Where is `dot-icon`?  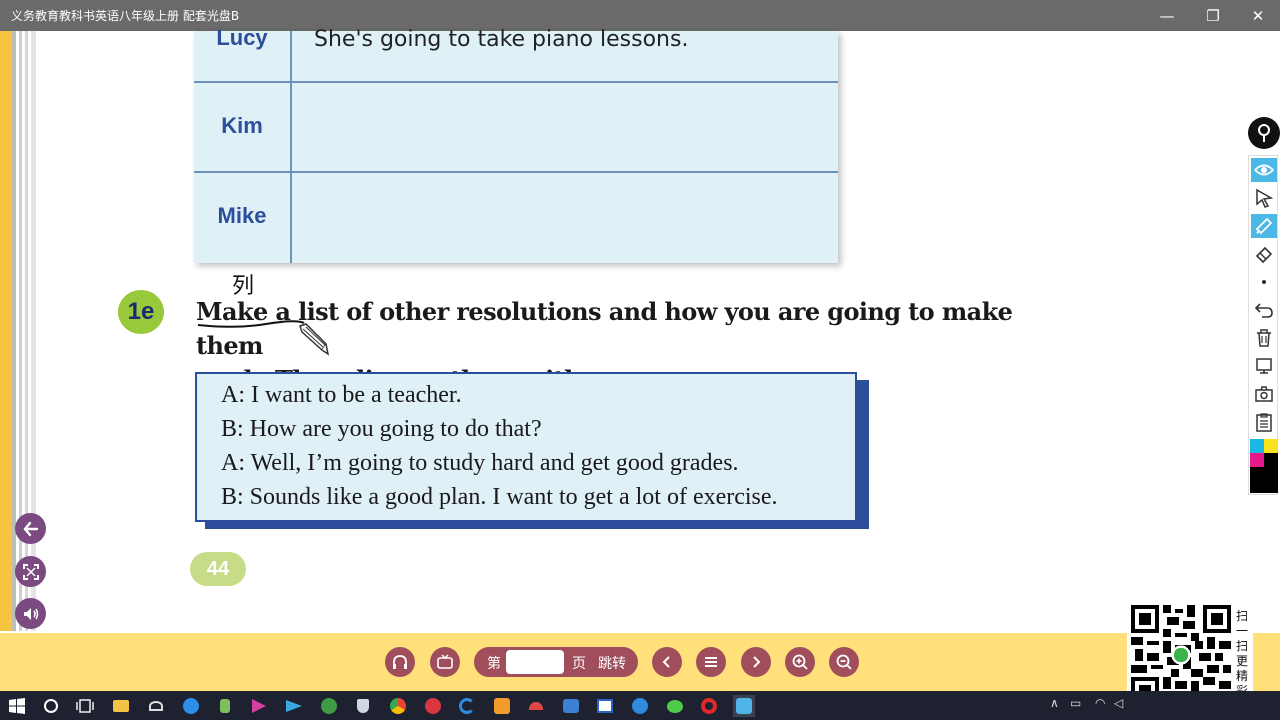
dot-icon is located at coordinates (1264, 282).